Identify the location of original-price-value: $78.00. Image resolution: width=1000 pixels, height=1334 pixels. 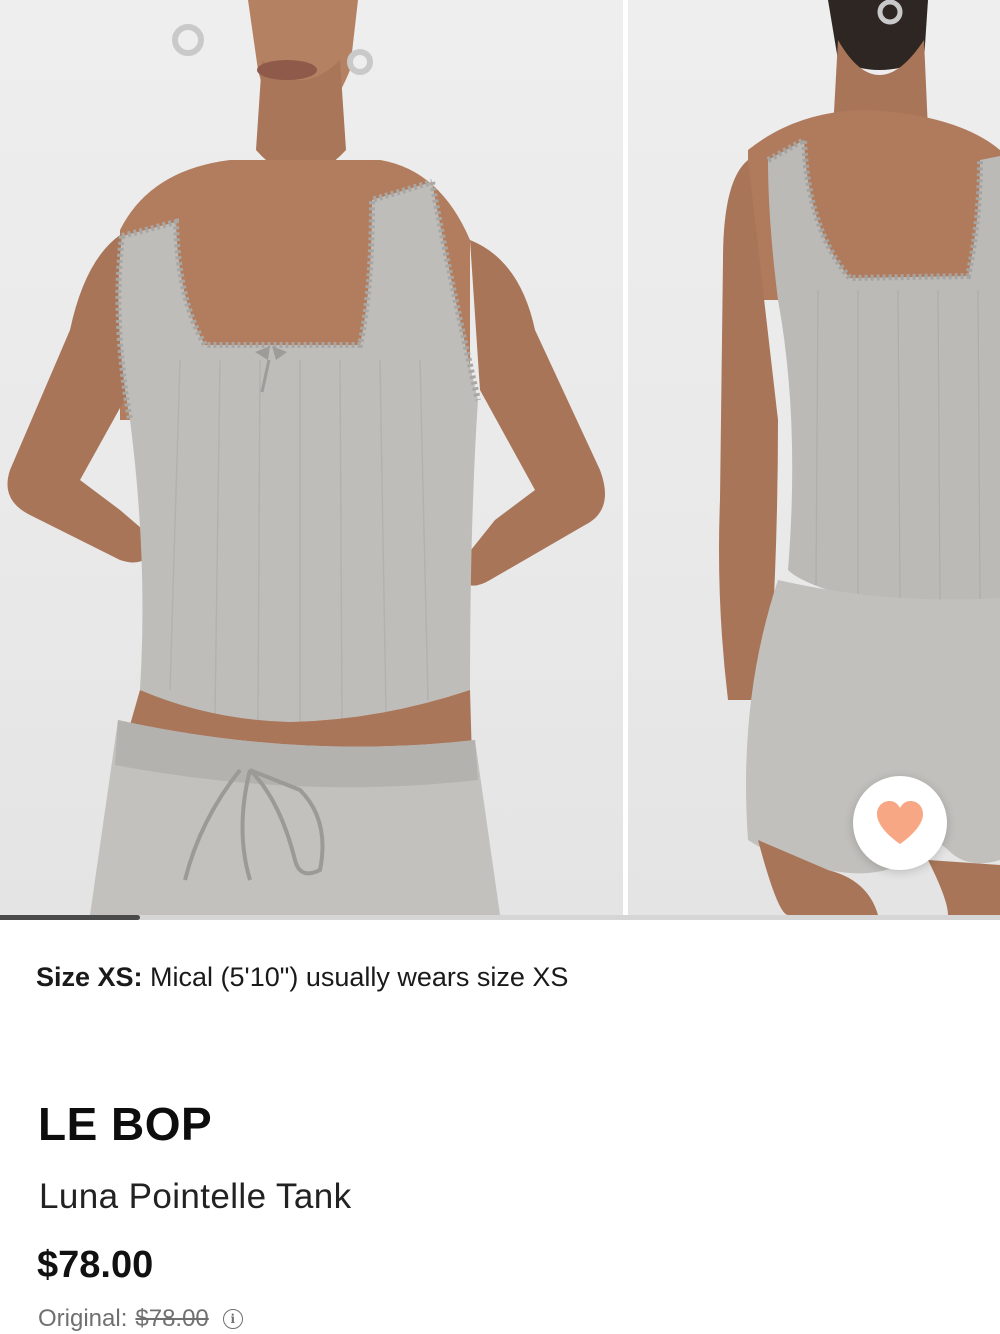
(172, 1318).